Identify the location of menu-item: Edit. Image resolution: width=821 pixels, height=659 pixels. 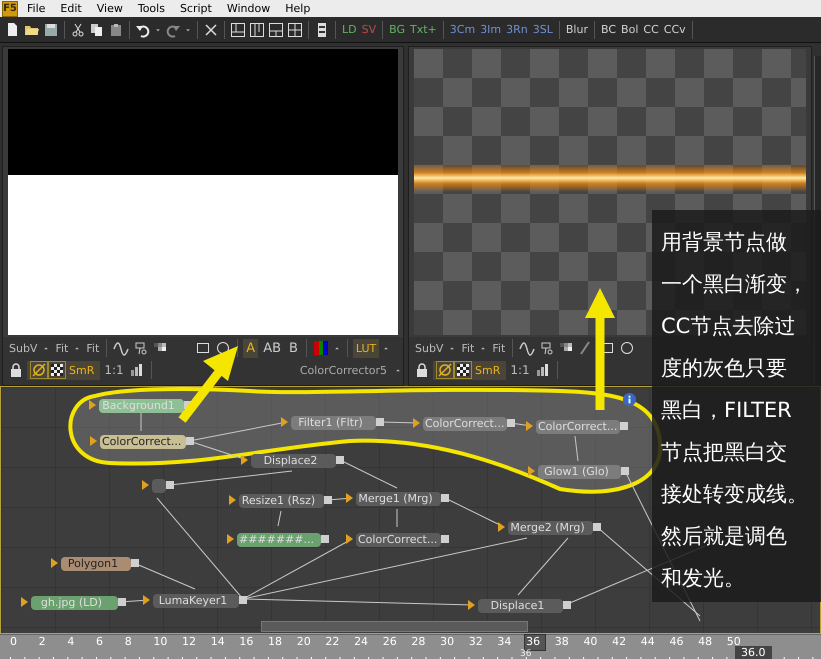
(72, 8).